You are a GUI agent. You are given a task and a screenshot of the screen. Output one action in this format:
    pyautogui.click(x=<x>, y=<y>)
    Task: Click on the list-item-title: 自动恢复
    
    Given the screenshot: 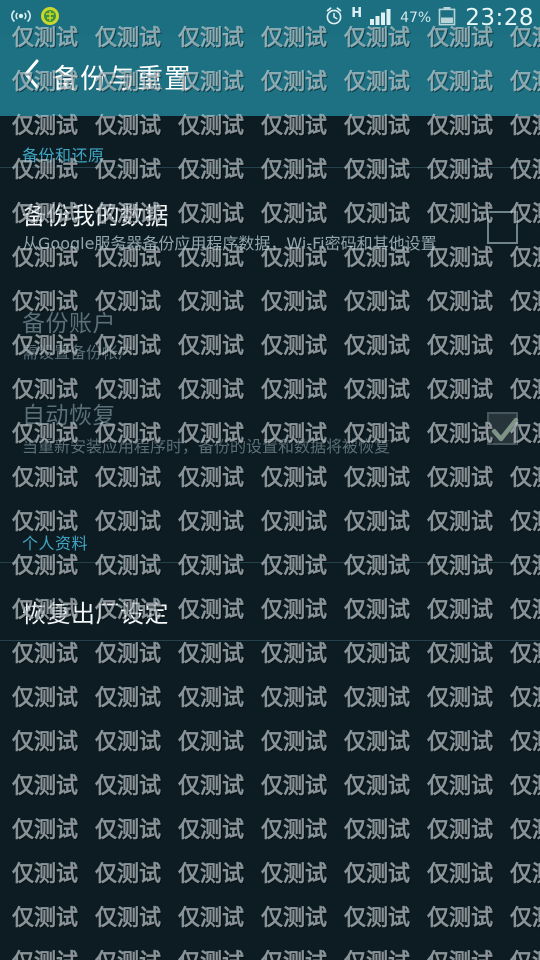 What is the action you would take?
    pyautogui.click(x=69, y=416)
    